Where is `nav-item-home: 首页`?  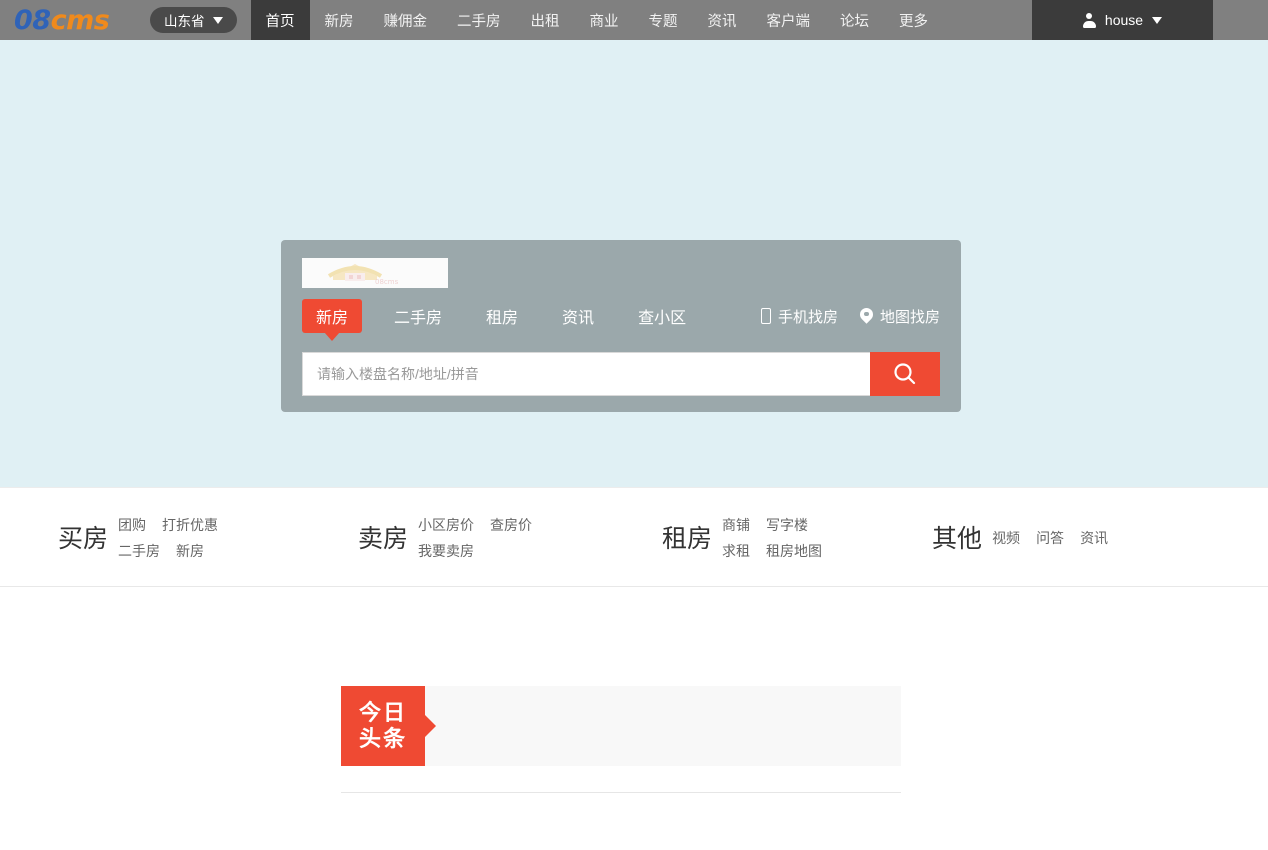 nav-item-home: 首页 is located at coordinates (280, 20).